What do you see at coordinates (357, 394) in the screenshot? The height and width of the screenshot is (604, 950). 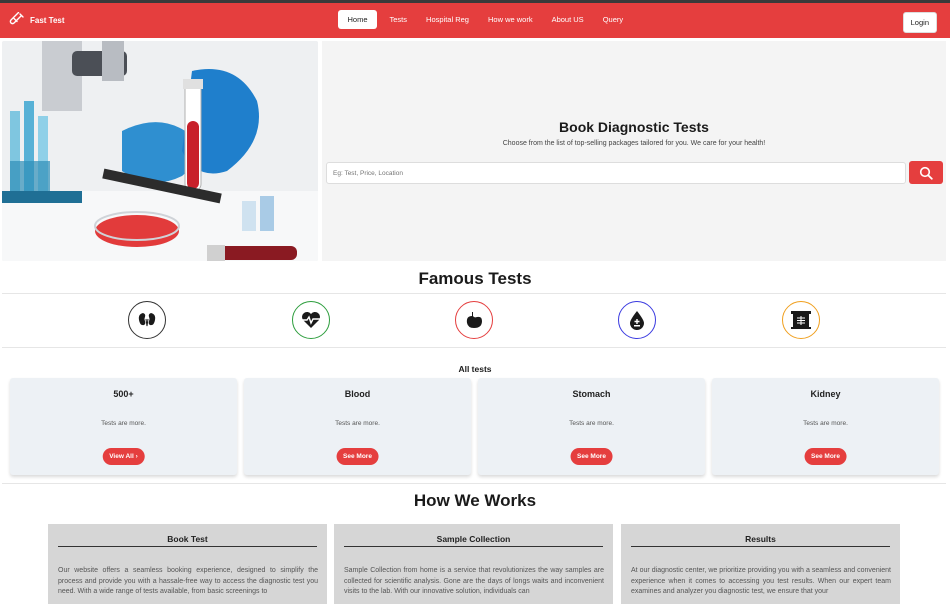 I see `card-title: Blood` at bounding box center [357, 394].